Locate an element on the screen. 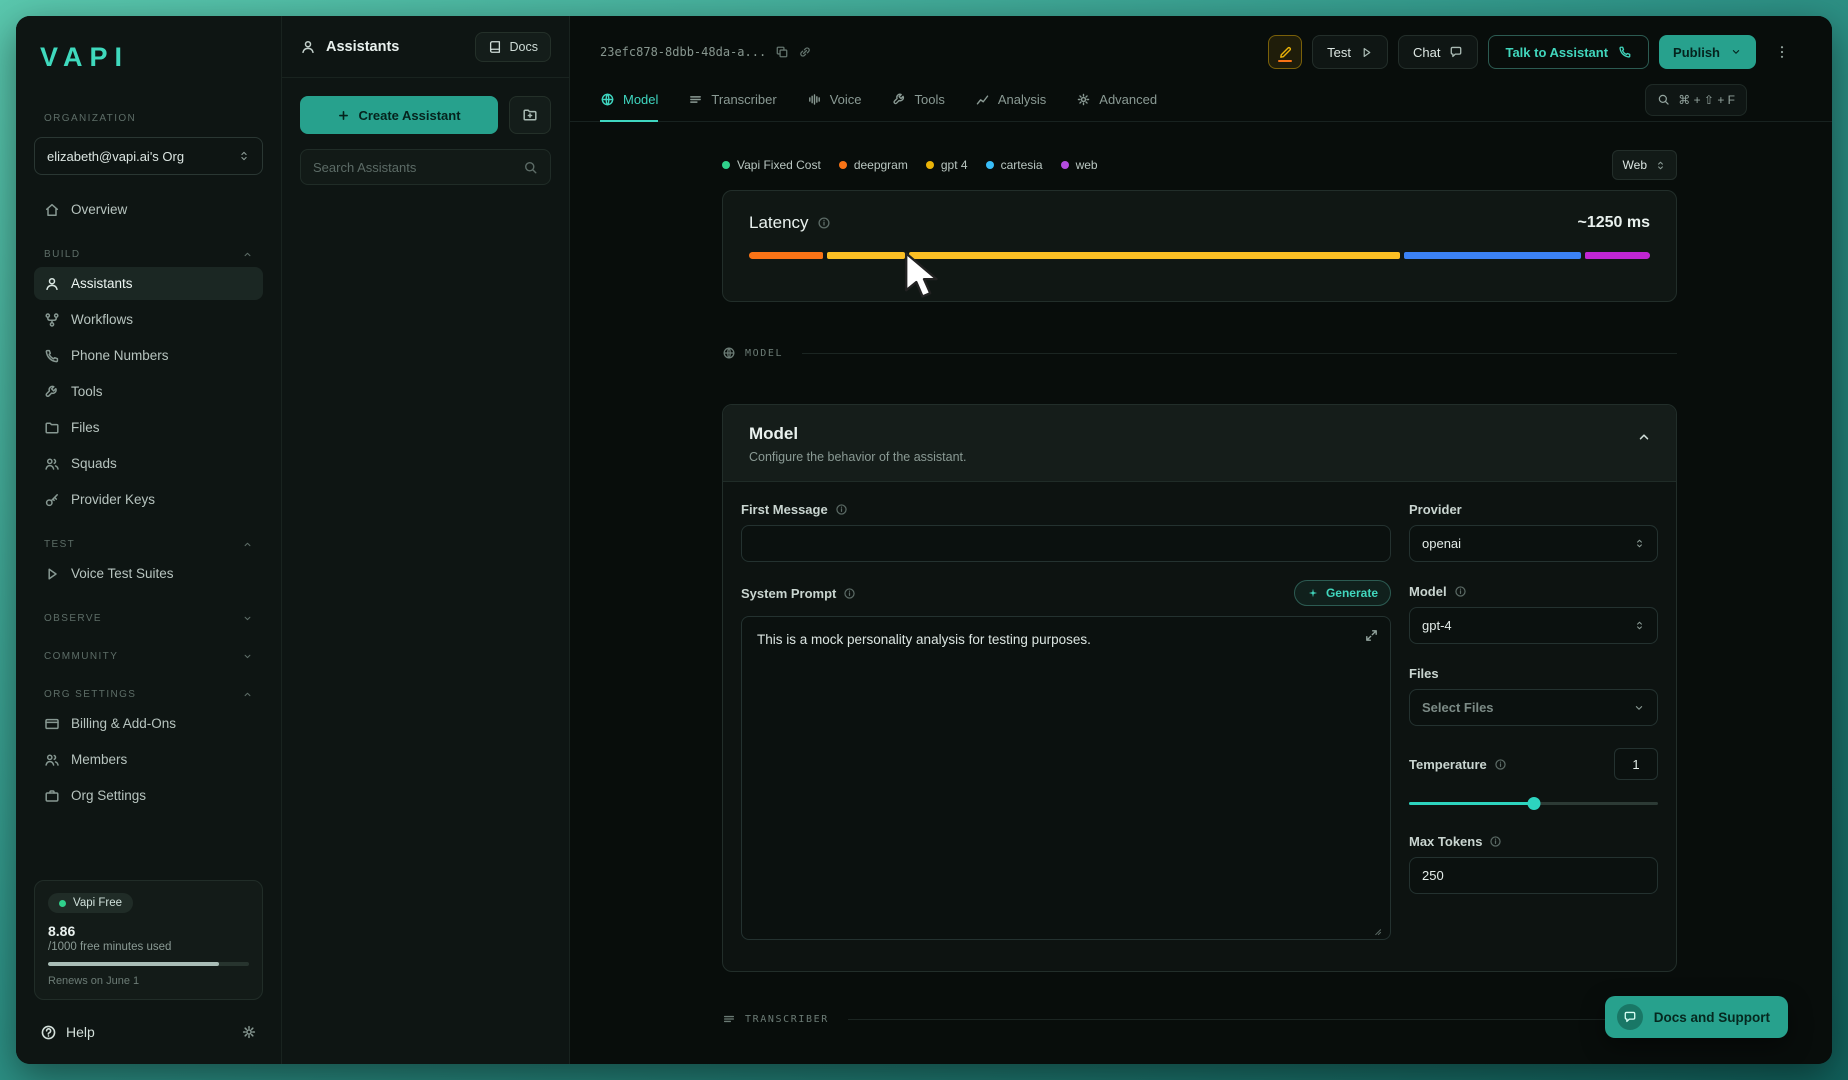 The height and width of the screenshot is (1080, 1848). kebab-menu-icon is located at coordinates (1782, 52).